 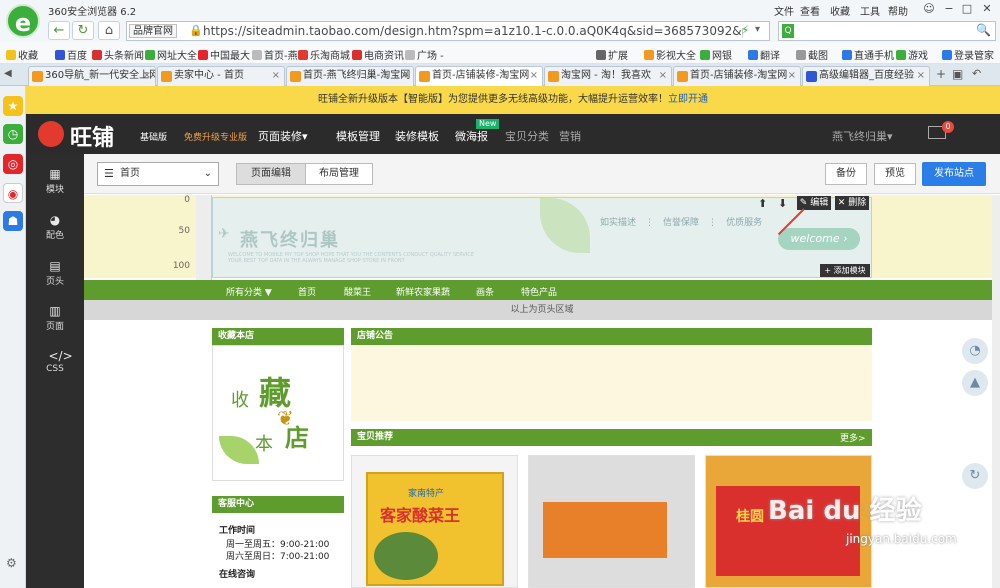 I want to click on shop-nav-fresh: 新鲜农家果蔬, so click(x=423, y=291).